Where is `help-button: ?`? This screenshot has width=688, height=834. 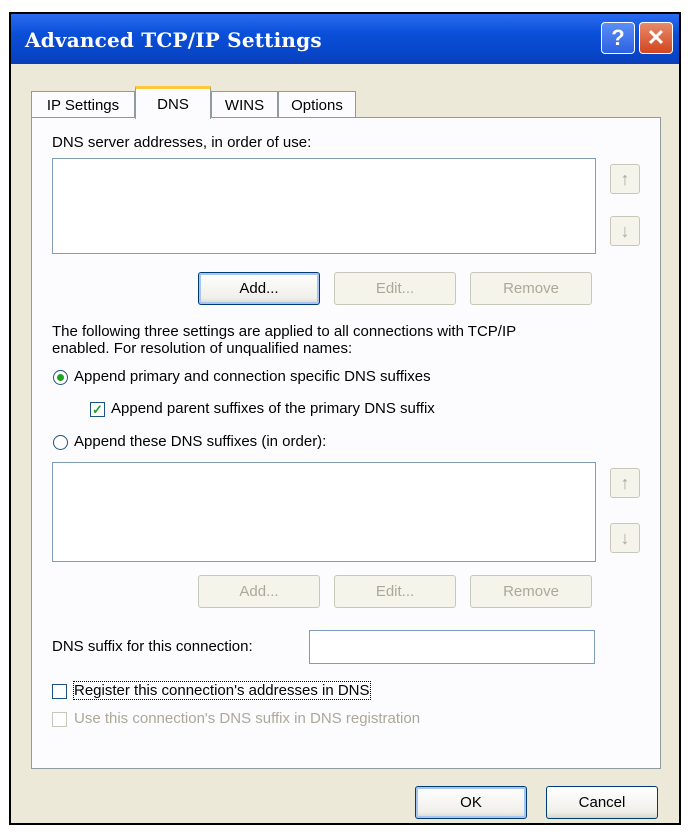
help-button: ? is located at coordinates (618, 38).